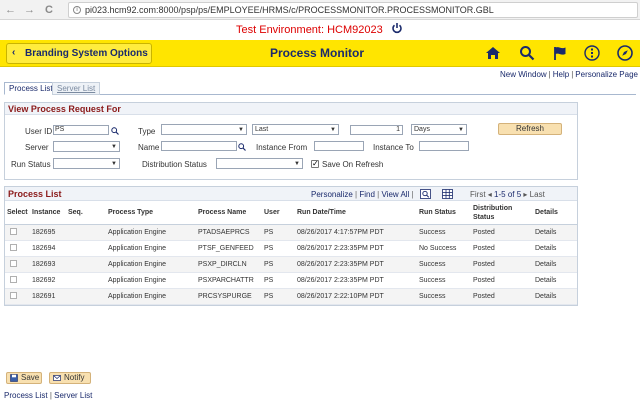  Describe the element at coordinates (356, 296) in the screenshot. I see `run-datetime-cell: 08/26/2017 2:22:10PM PDT` at that location.